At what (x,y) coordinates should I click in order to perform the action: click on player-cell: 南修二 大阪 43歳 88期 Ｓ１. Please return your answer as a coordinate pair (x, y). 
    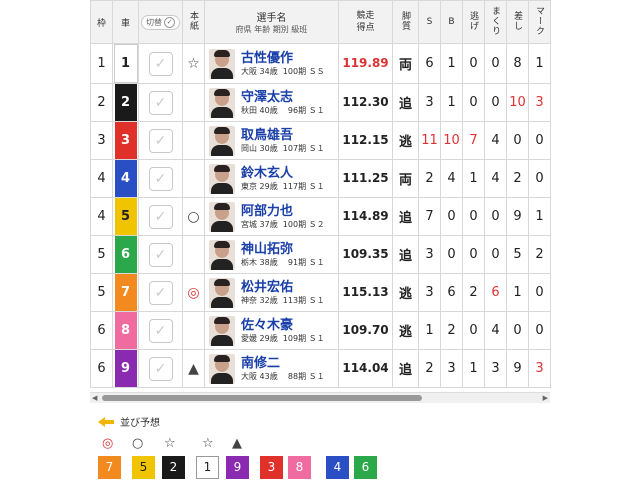
    Looking at the image, I should click on (271, 368).